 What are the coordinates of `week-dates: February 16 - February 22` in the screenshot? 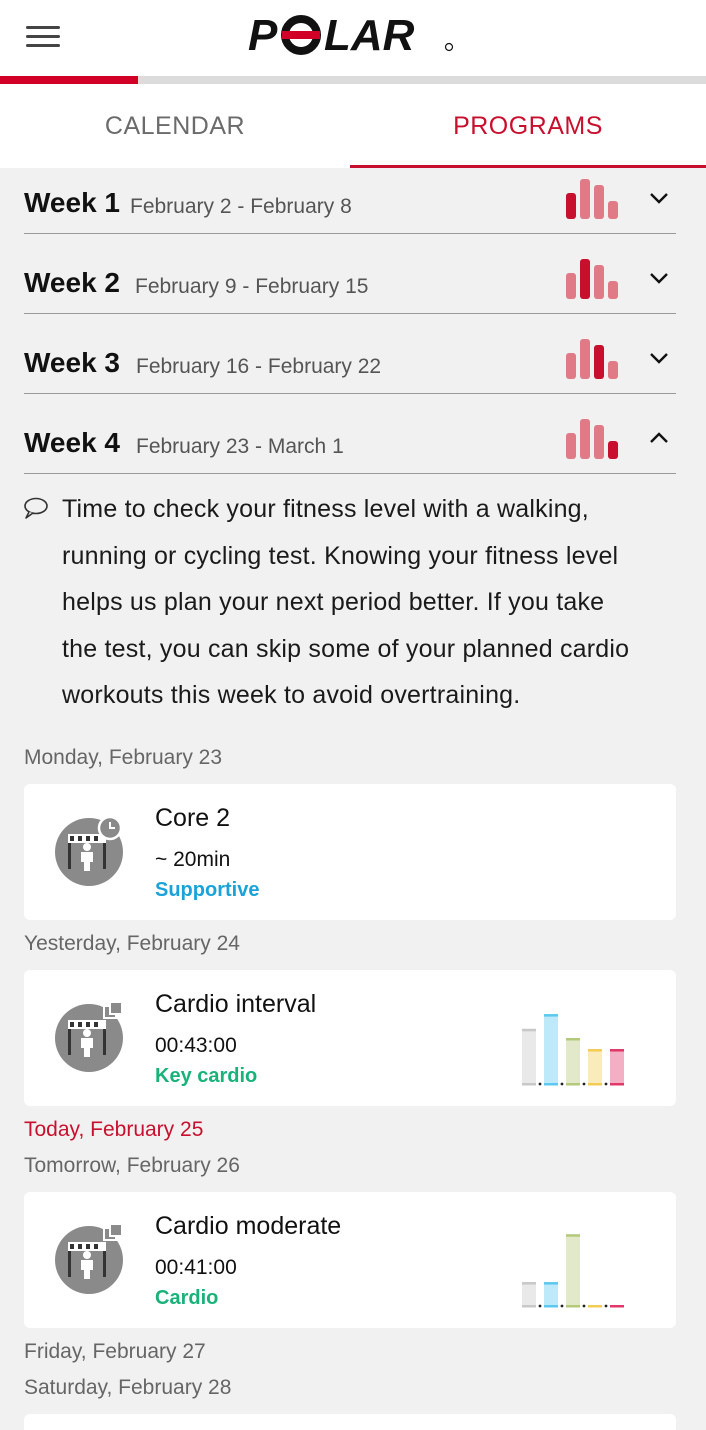 It's located at (259, 366).